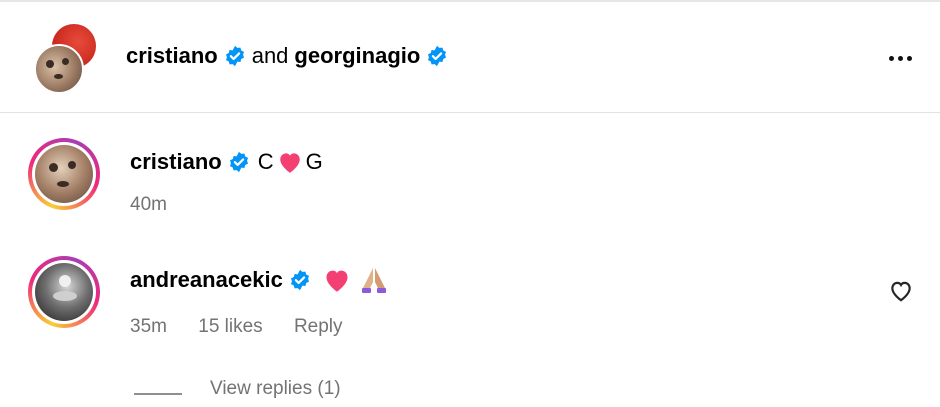  I want to click on comment-time: 35m, so click(148, 326).